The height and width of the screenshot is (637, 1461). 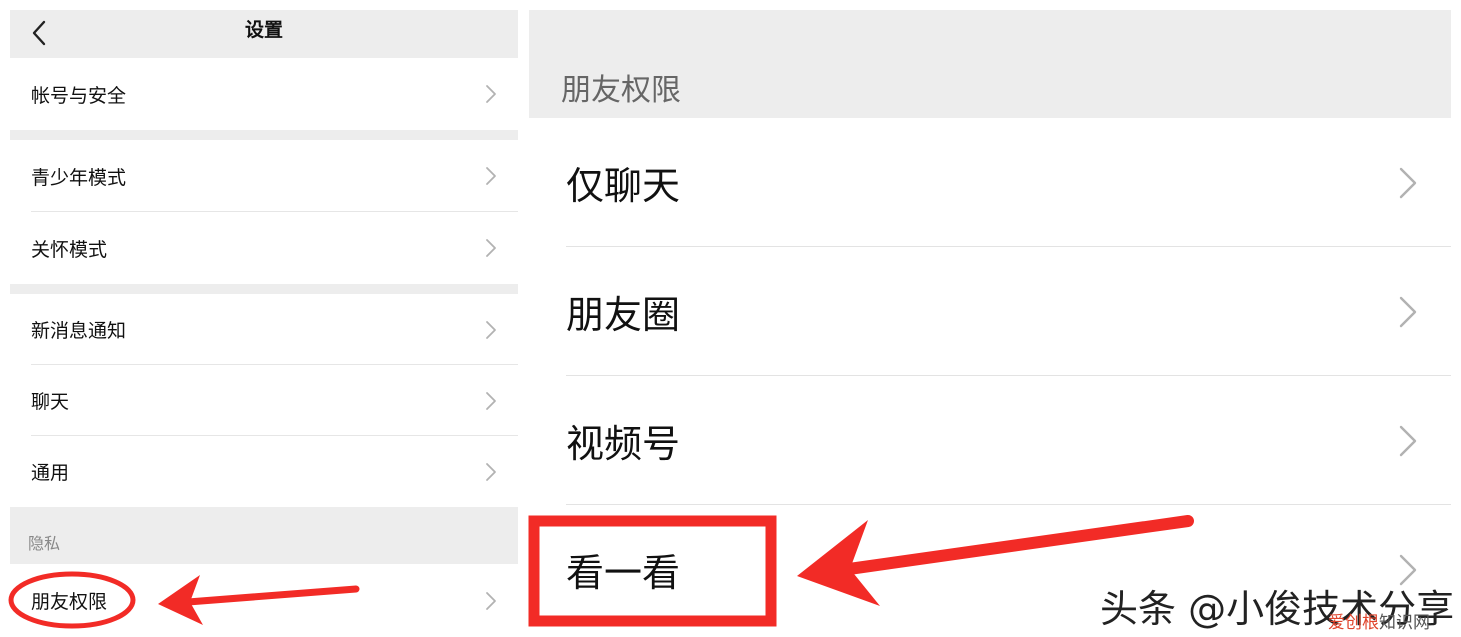 I want to click on site-watermark-part1: 爱创根, so click(x=1353, y=623).